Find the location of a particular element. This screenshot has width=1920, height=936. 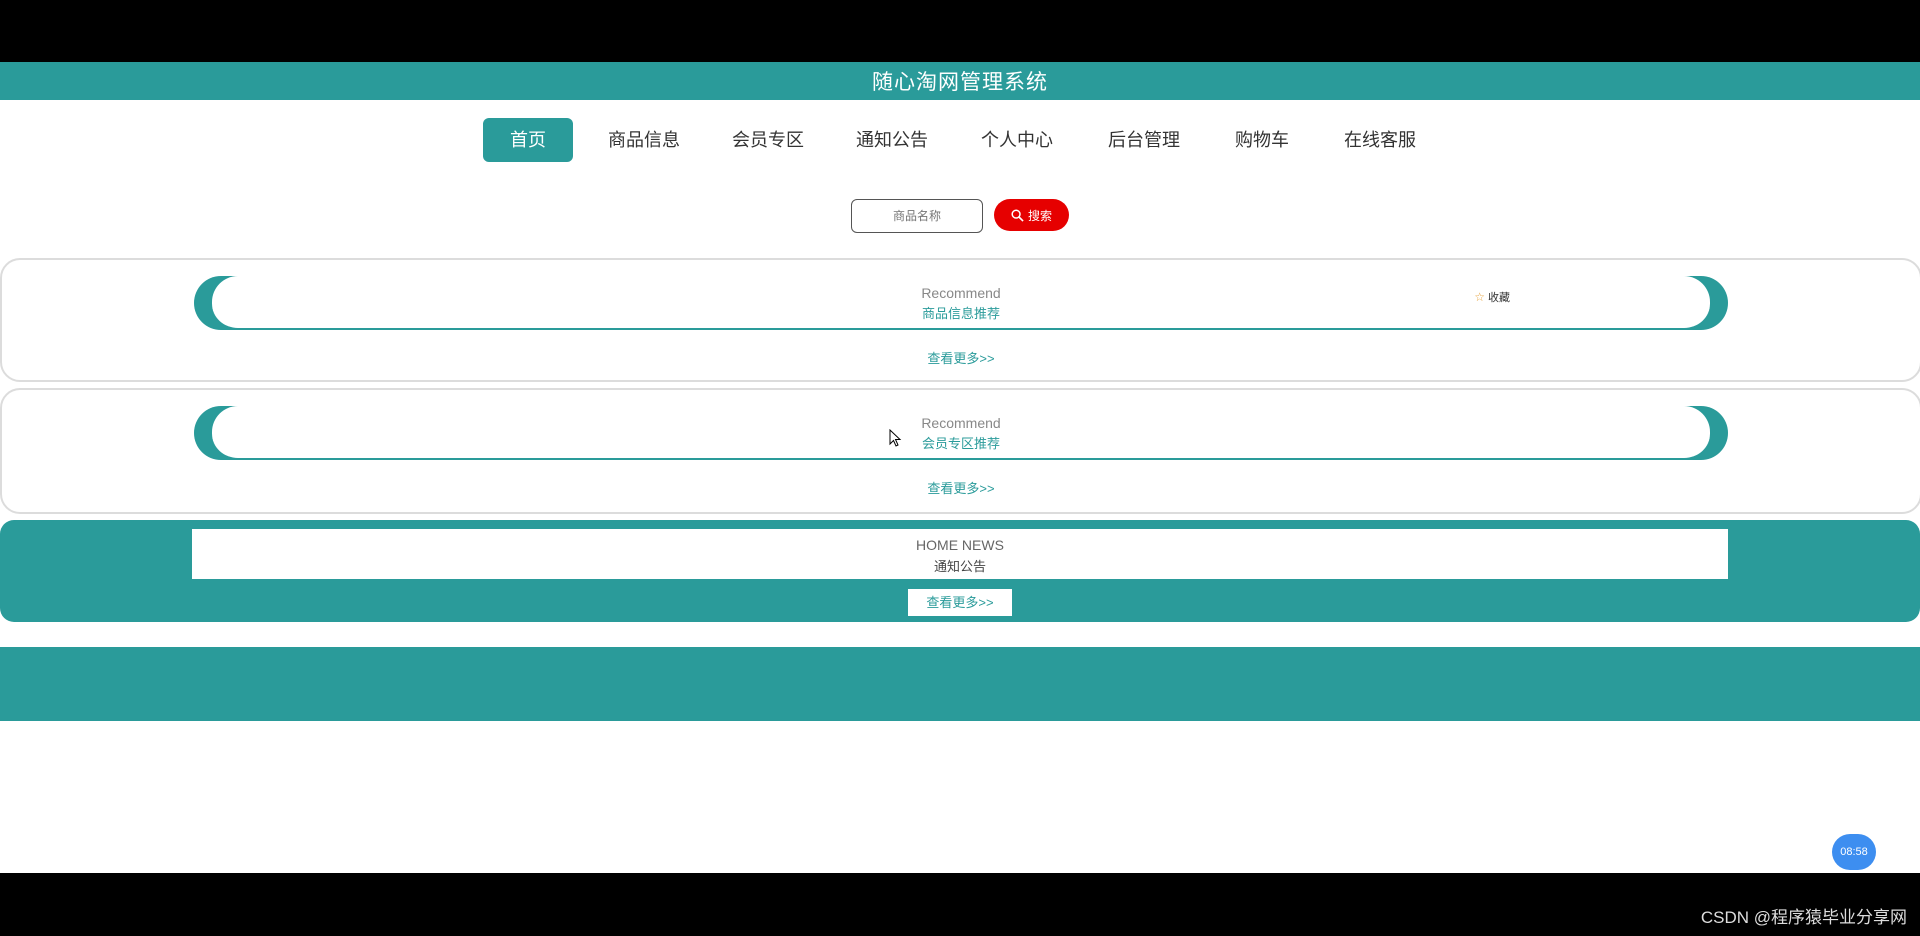

mouse-cursor-icon is located at coordinates (895, 438).